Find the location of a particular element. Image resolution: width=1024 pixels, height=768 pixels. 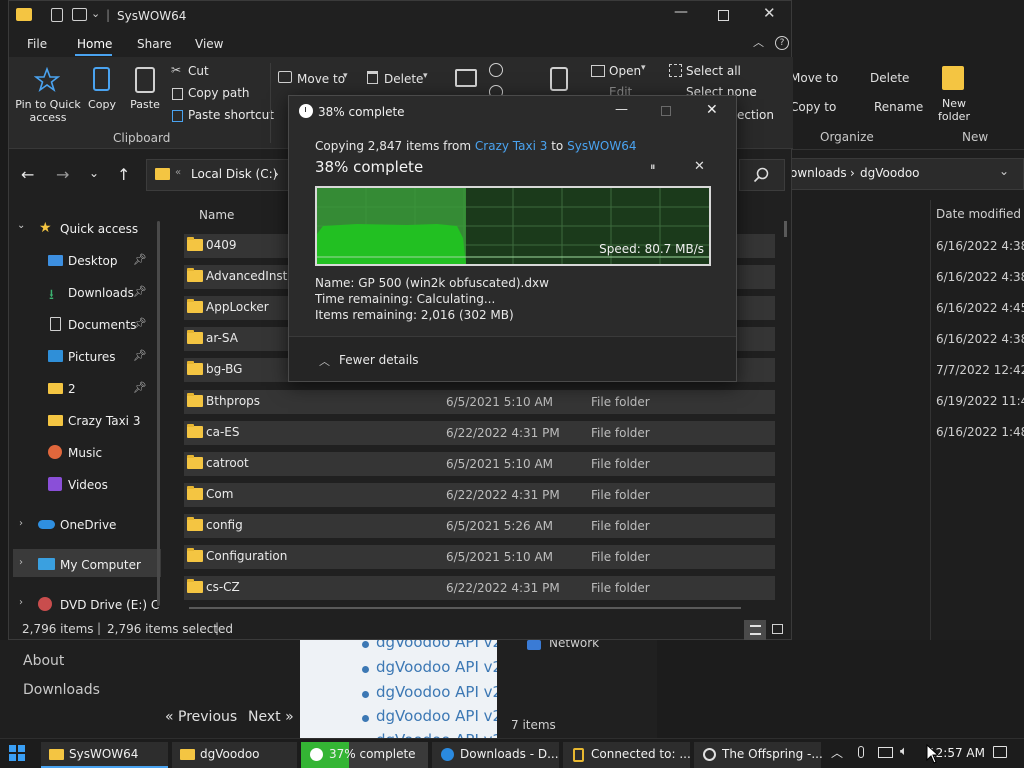

table-row: ca-ES 6/22/2022 4:31 PM File folder is located at coordinates (479, 433).